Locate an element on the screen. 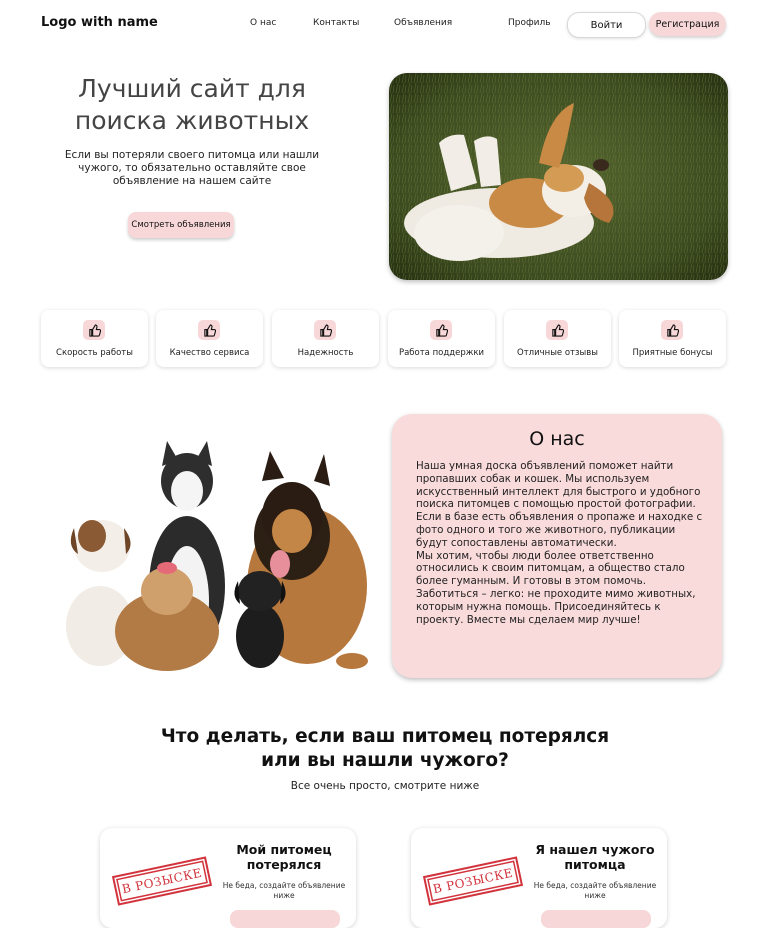 This screenshot has width=766, height=928. feature-label: Скорость работы is located at coordinates (94, 353).